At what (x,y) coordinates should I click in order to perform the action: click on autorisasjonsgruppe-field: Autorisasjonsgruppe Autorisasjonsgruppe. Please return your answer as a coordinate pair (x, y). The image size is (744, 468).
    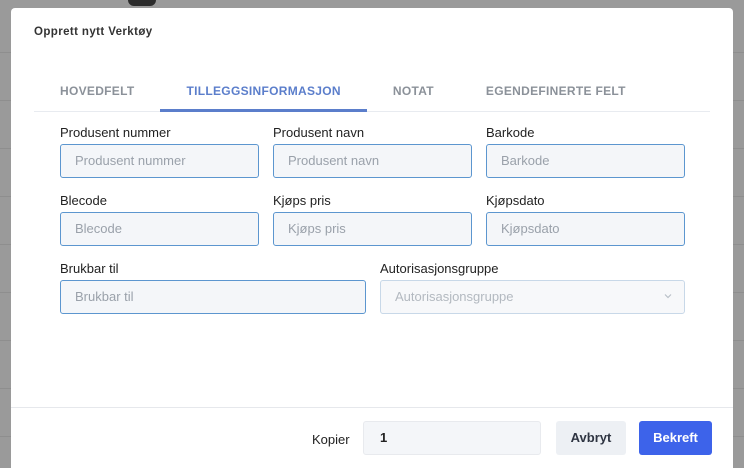
    Looking at the image, I should click on (532, 287).